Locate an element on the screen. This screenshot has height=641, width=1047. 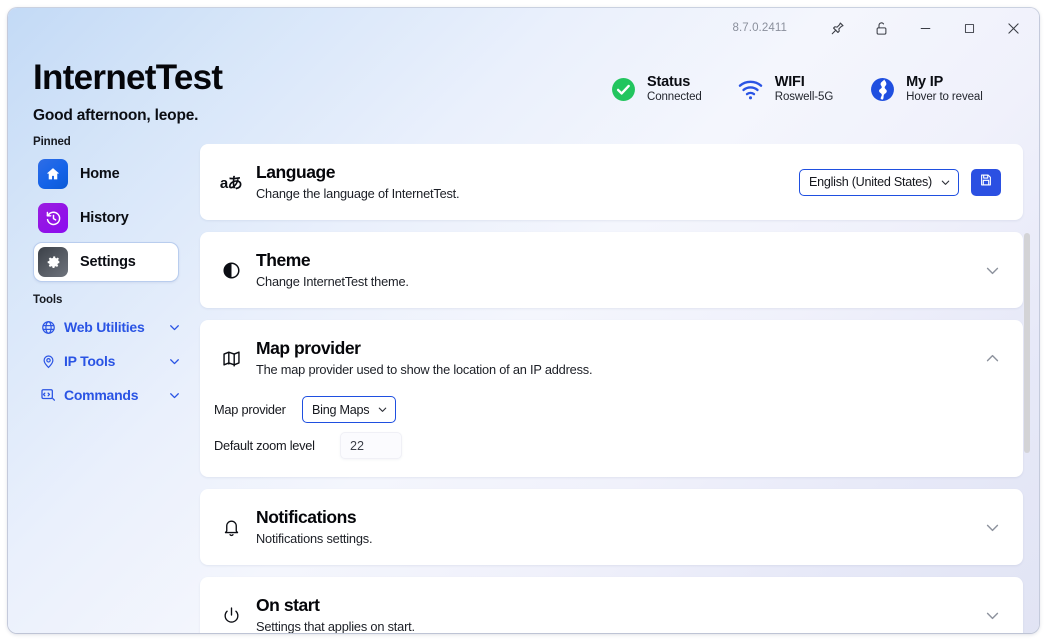
commands-icon is located at coordinates (48, 395).